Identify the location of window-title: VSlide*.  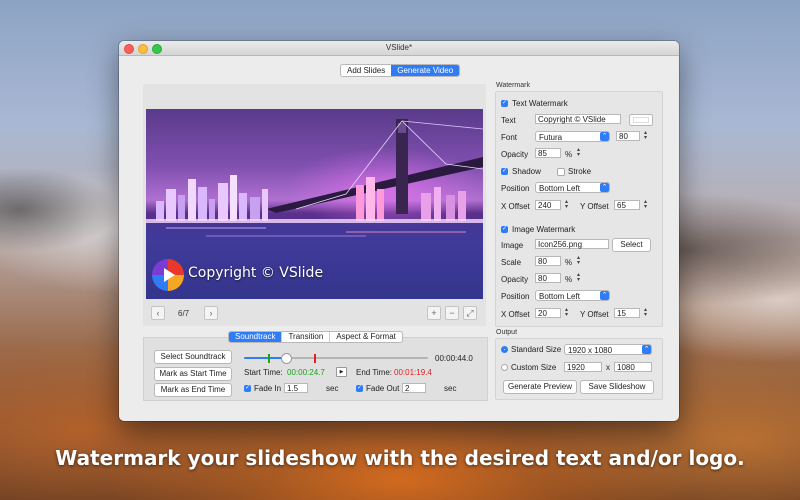
(399, 47).